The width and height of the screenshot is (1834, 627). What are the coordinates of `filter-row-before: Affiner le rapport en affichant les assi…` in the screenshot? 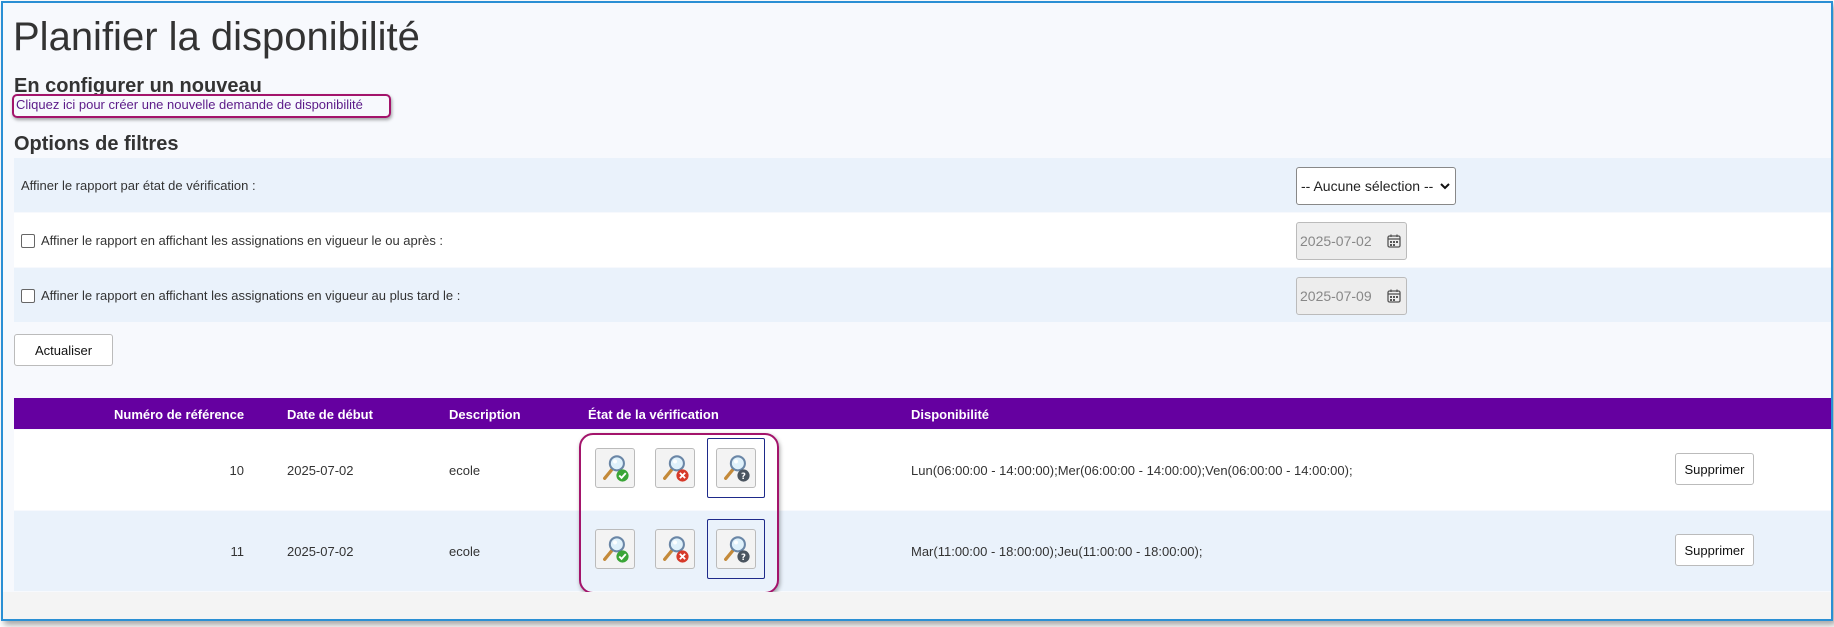 It's located at (922, 295).